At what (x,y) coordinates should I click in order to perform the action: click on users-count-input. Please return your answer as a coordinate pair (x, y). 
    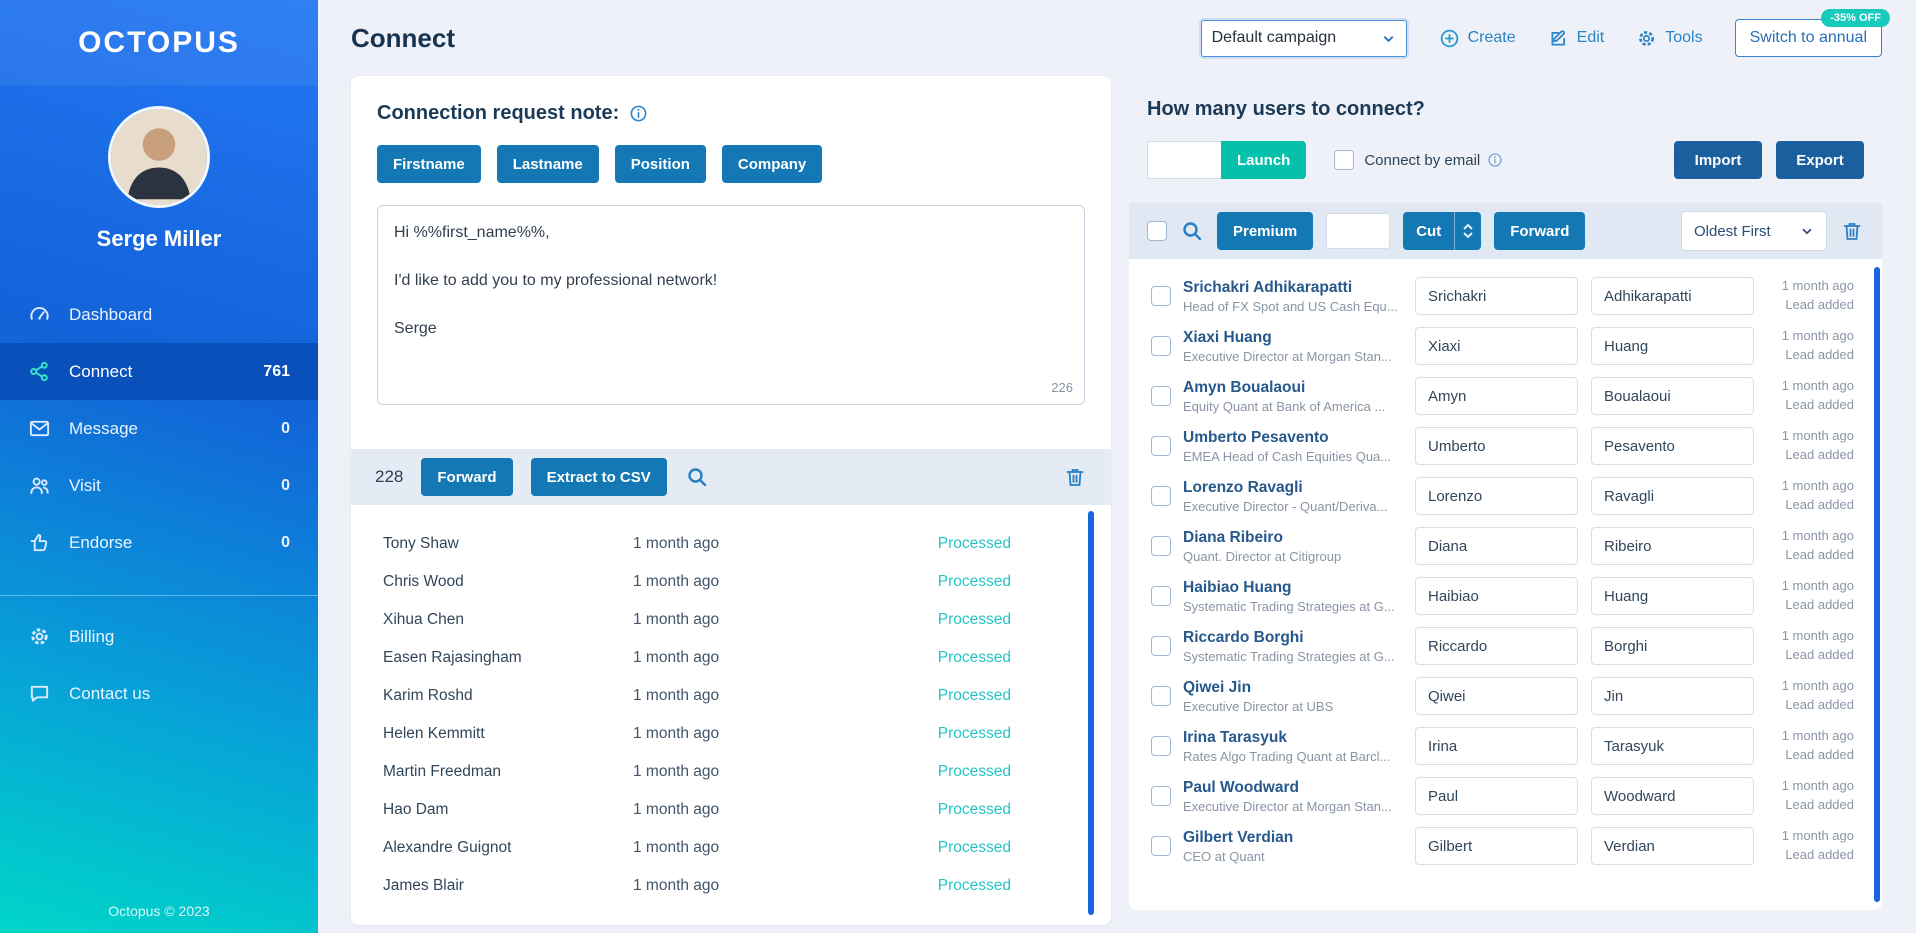
    Looking at the image, I should click on (1184, 160).